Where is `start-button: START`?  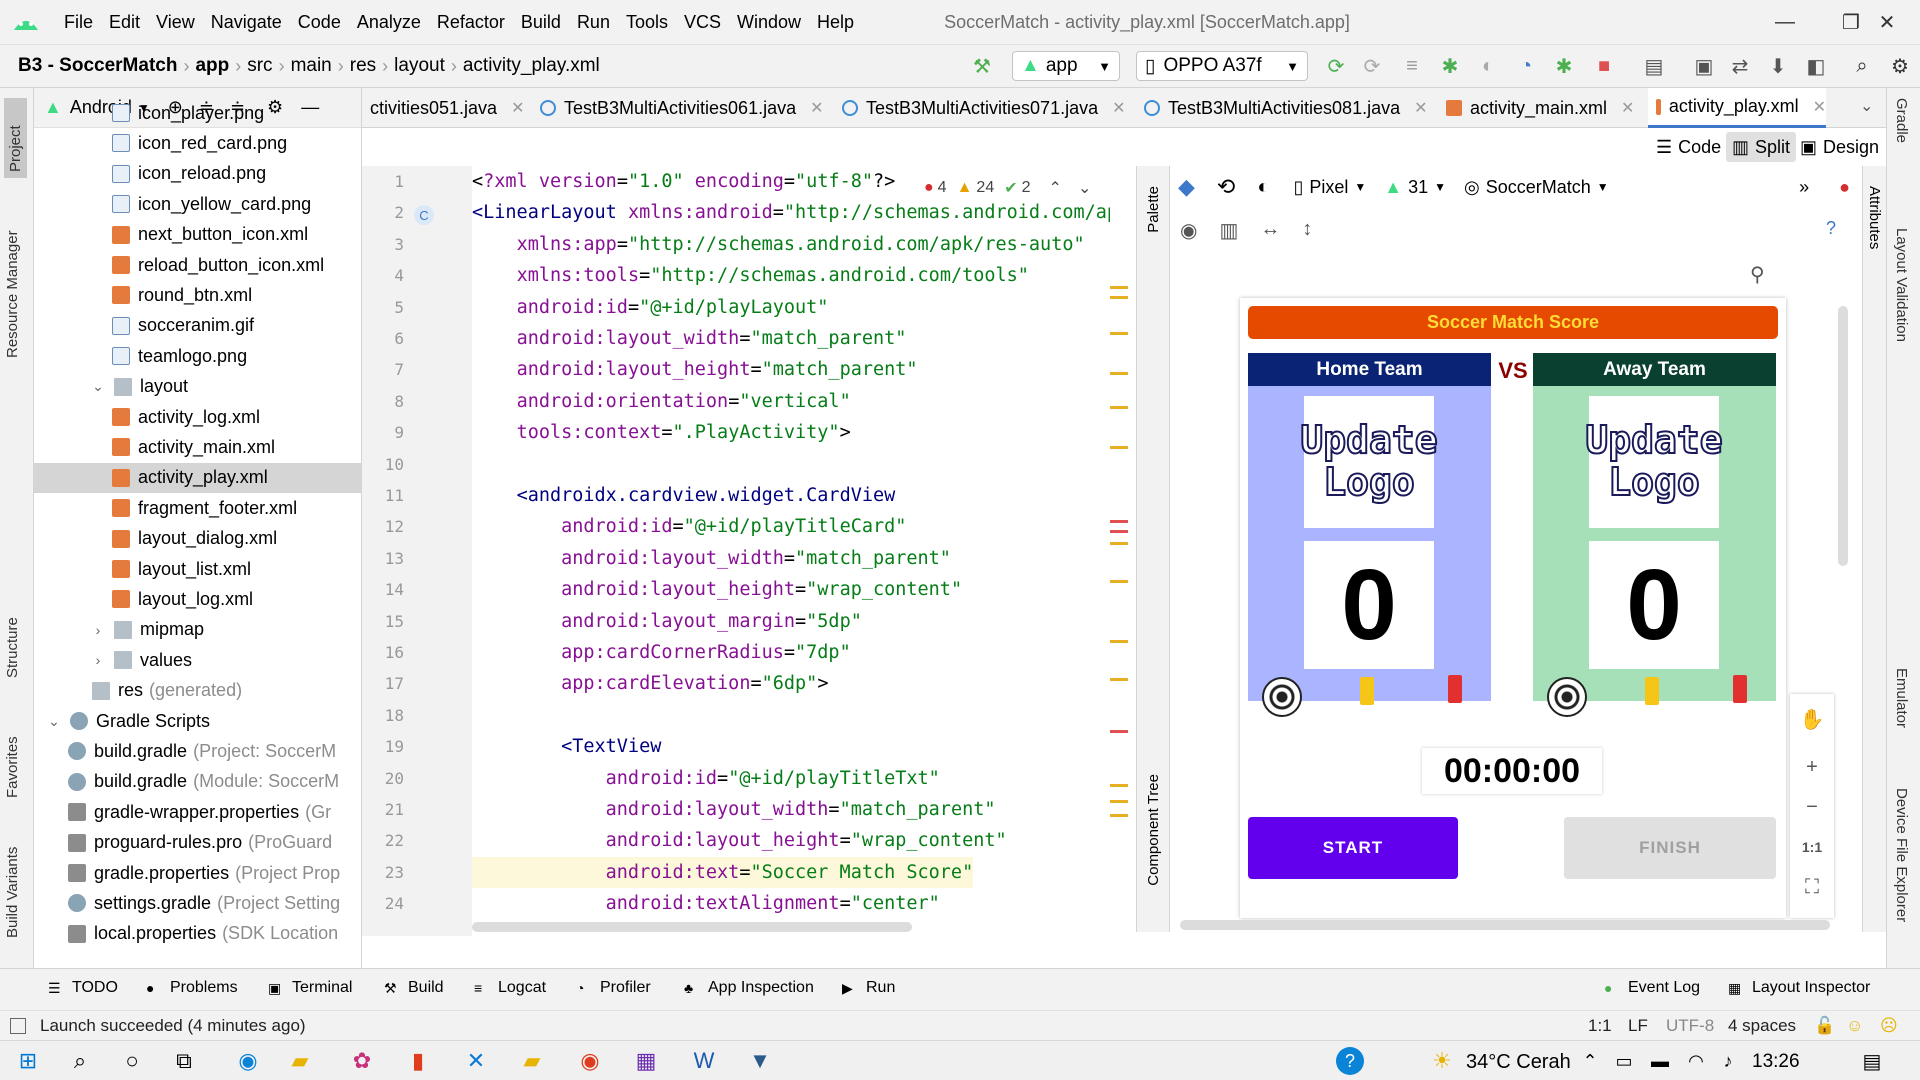 start-button: START is located at coordinates (1353, 848).